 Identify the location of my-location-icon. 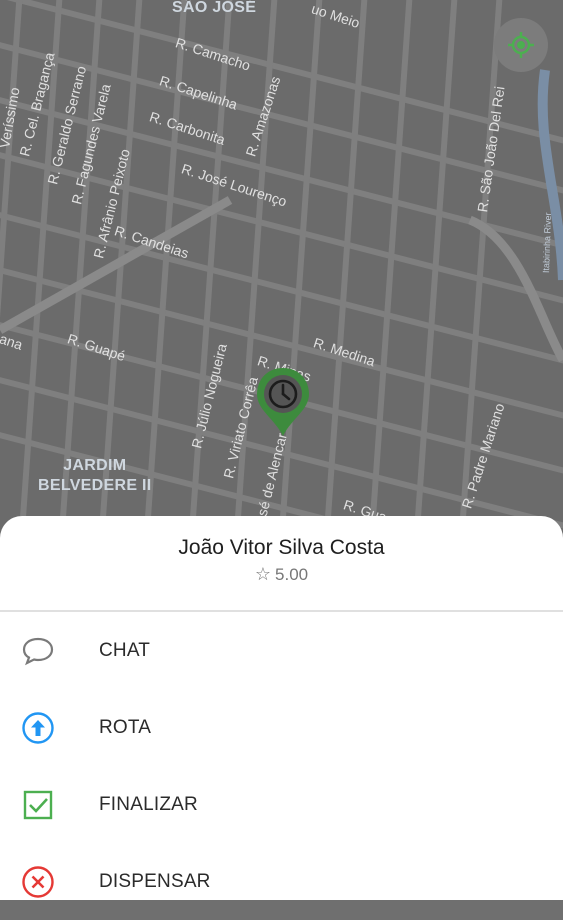
(521, 45).